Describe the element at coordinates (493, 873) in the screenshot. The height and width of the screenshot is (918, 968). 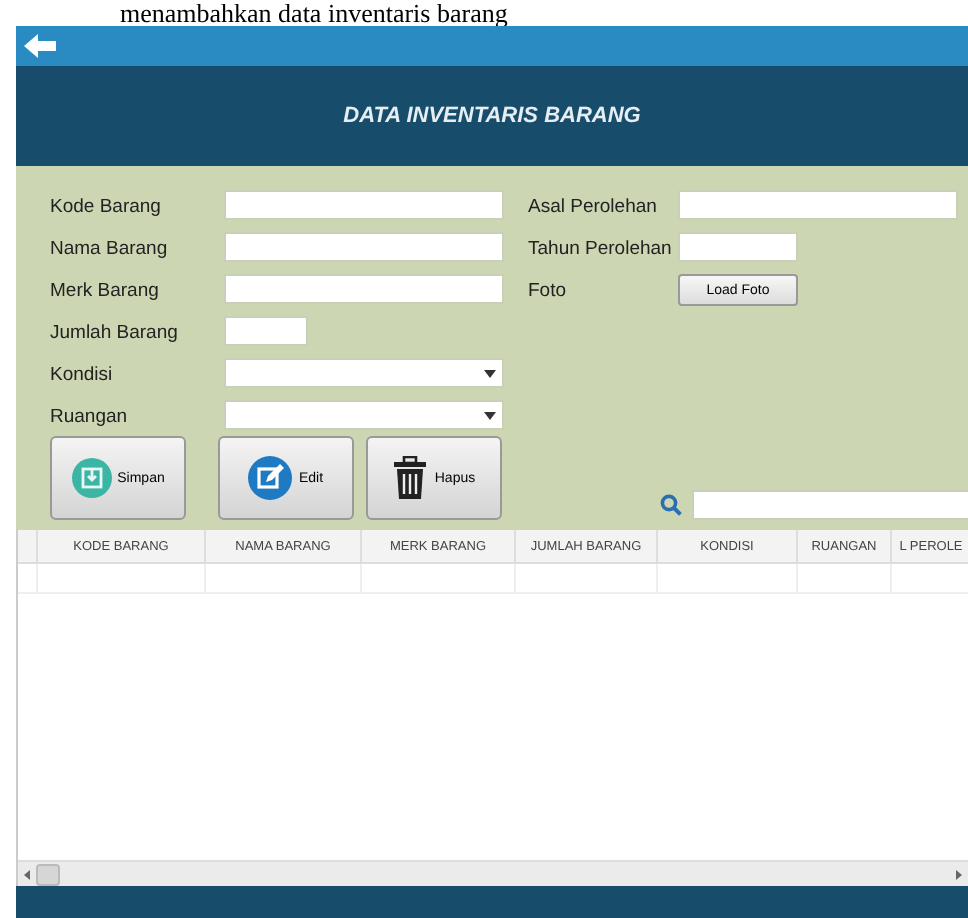
I see `horizontal-scrollbar` at that location.